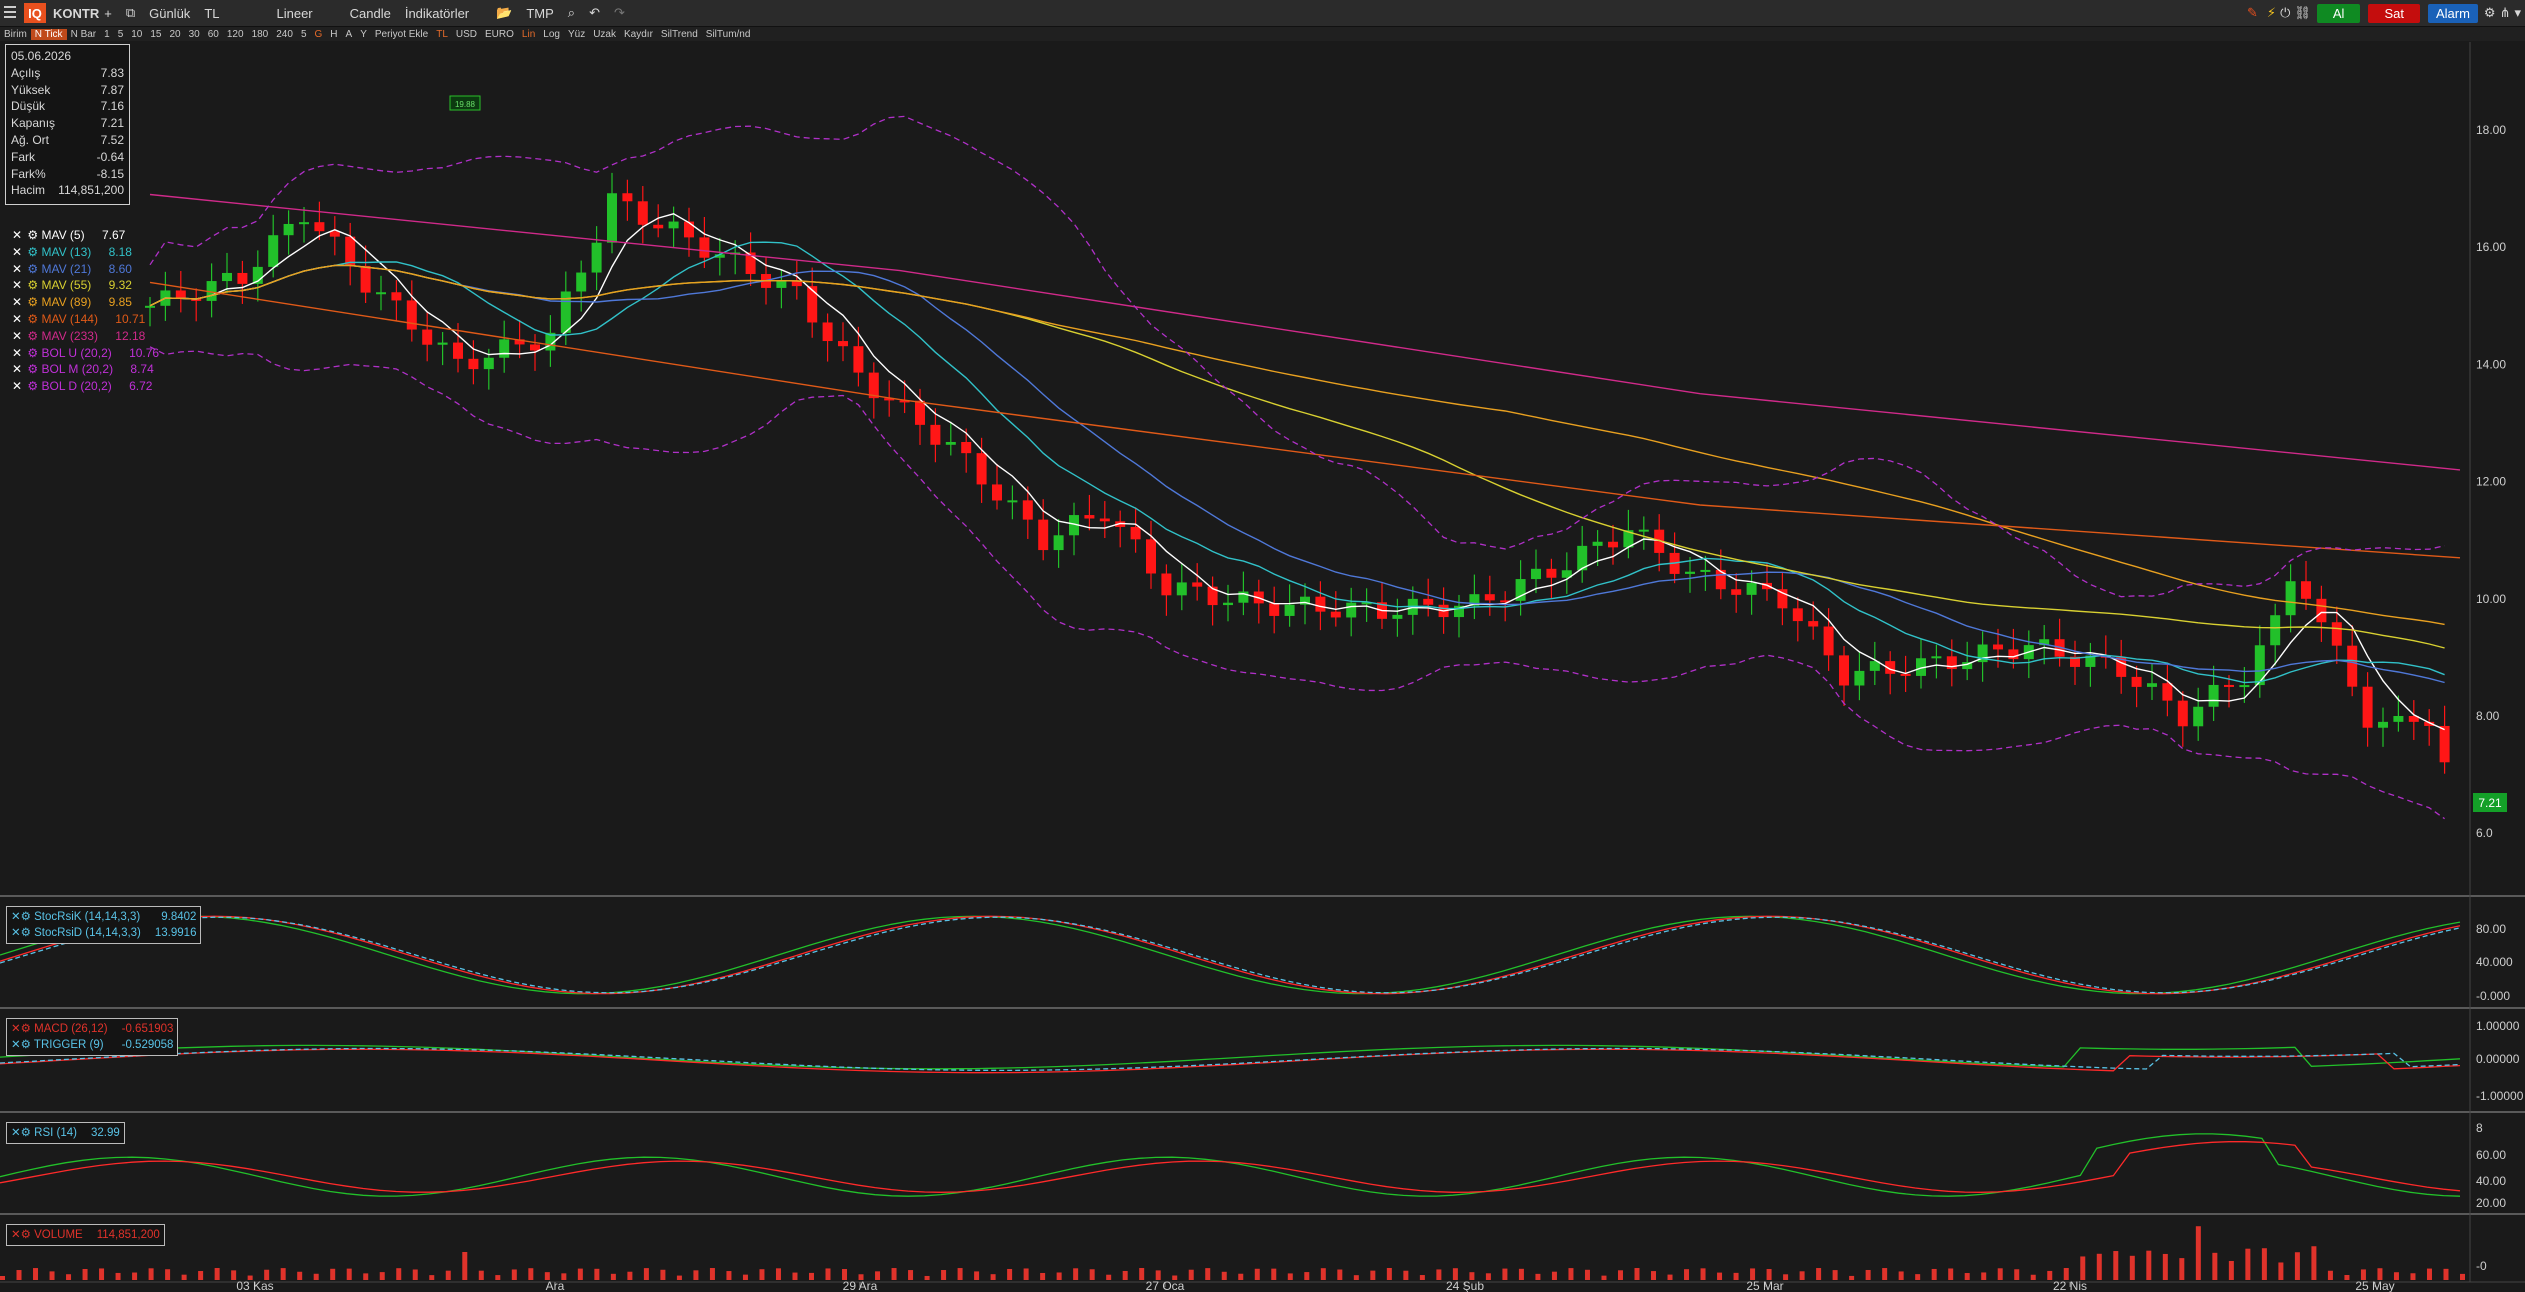  What do you see at coordinates (78, 336) in the screenshot?
I see `overlay-legend-item: ✕ ⚙ MAV (233) 12.18` at bounding box center [78, 336].